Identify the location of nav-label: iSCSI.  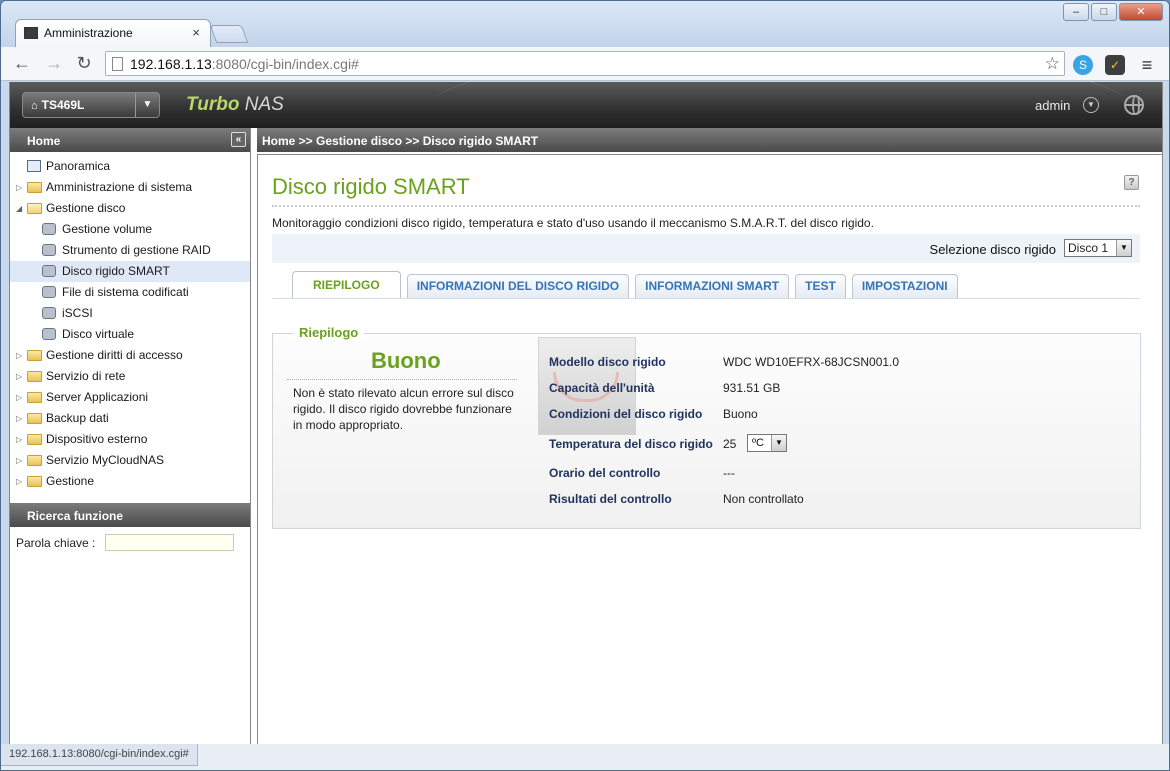
(77, 313).